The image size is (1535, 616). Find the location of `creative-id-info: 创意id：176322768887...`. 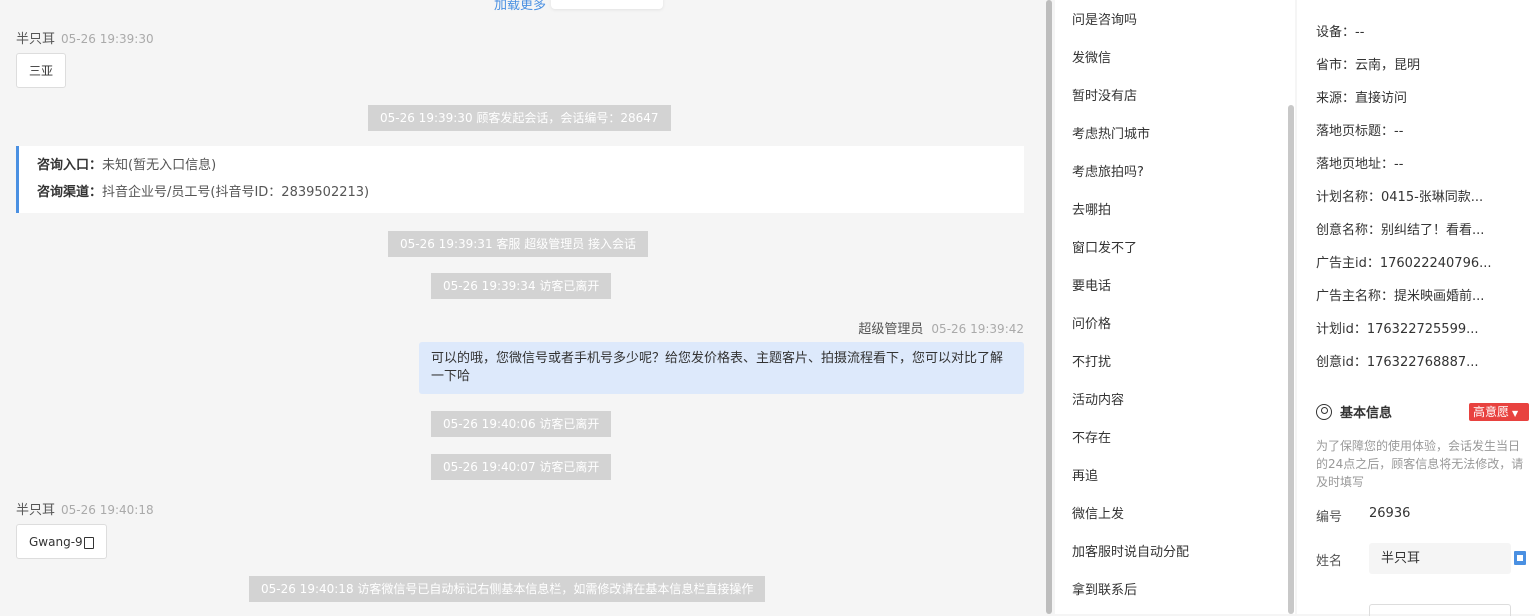

creative-id-info: 创意id：176322768887... is located at coordinates (1397, 362).